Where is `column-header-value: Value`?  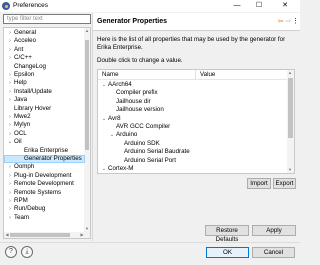 column-header-value: Value is located at coordinates (242, 74).